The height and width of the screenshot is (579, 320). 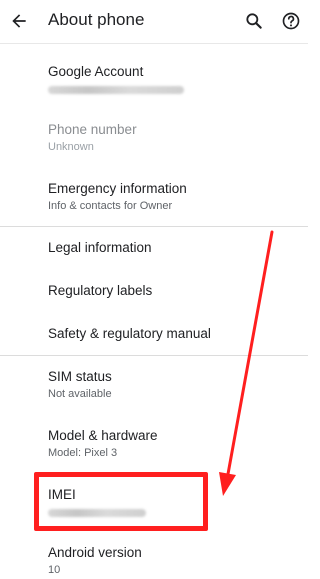 What do you see at coordinates (121, 501) in the screenshot?
I see `imei-highlight-box` at bounding box center [121, 501].